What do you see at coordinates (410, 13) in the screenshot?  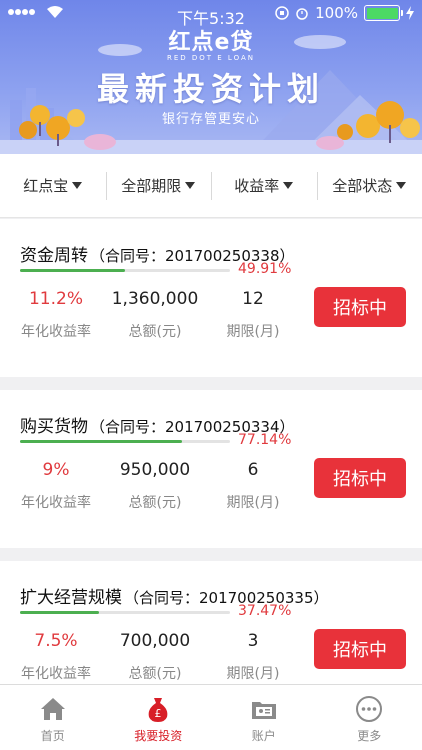 I see `charging-icon` at bounding box center [410, 13].